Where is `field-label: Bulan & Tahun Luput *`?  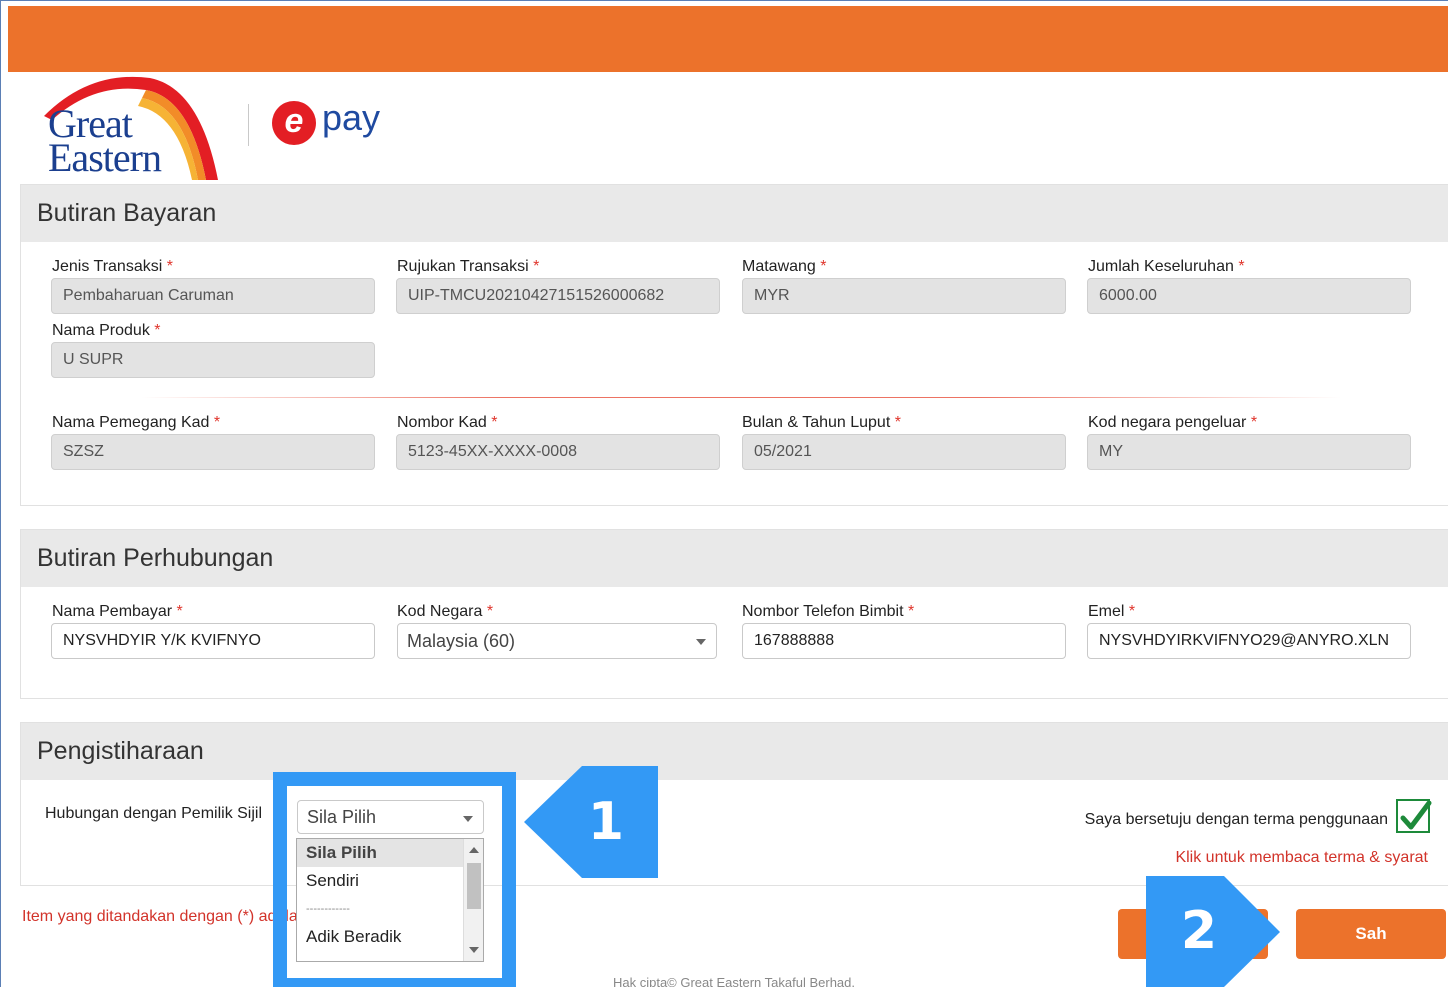 field-label: Bulan & Tahun Luput * is located at coordinates (821, 422).